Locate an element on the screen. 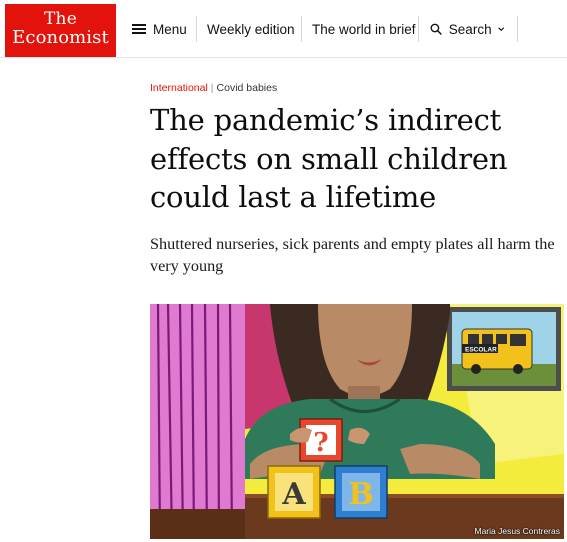 This screenshot has height=542, width=567. question-block-letter: ? is located at coordinates (320, 443).